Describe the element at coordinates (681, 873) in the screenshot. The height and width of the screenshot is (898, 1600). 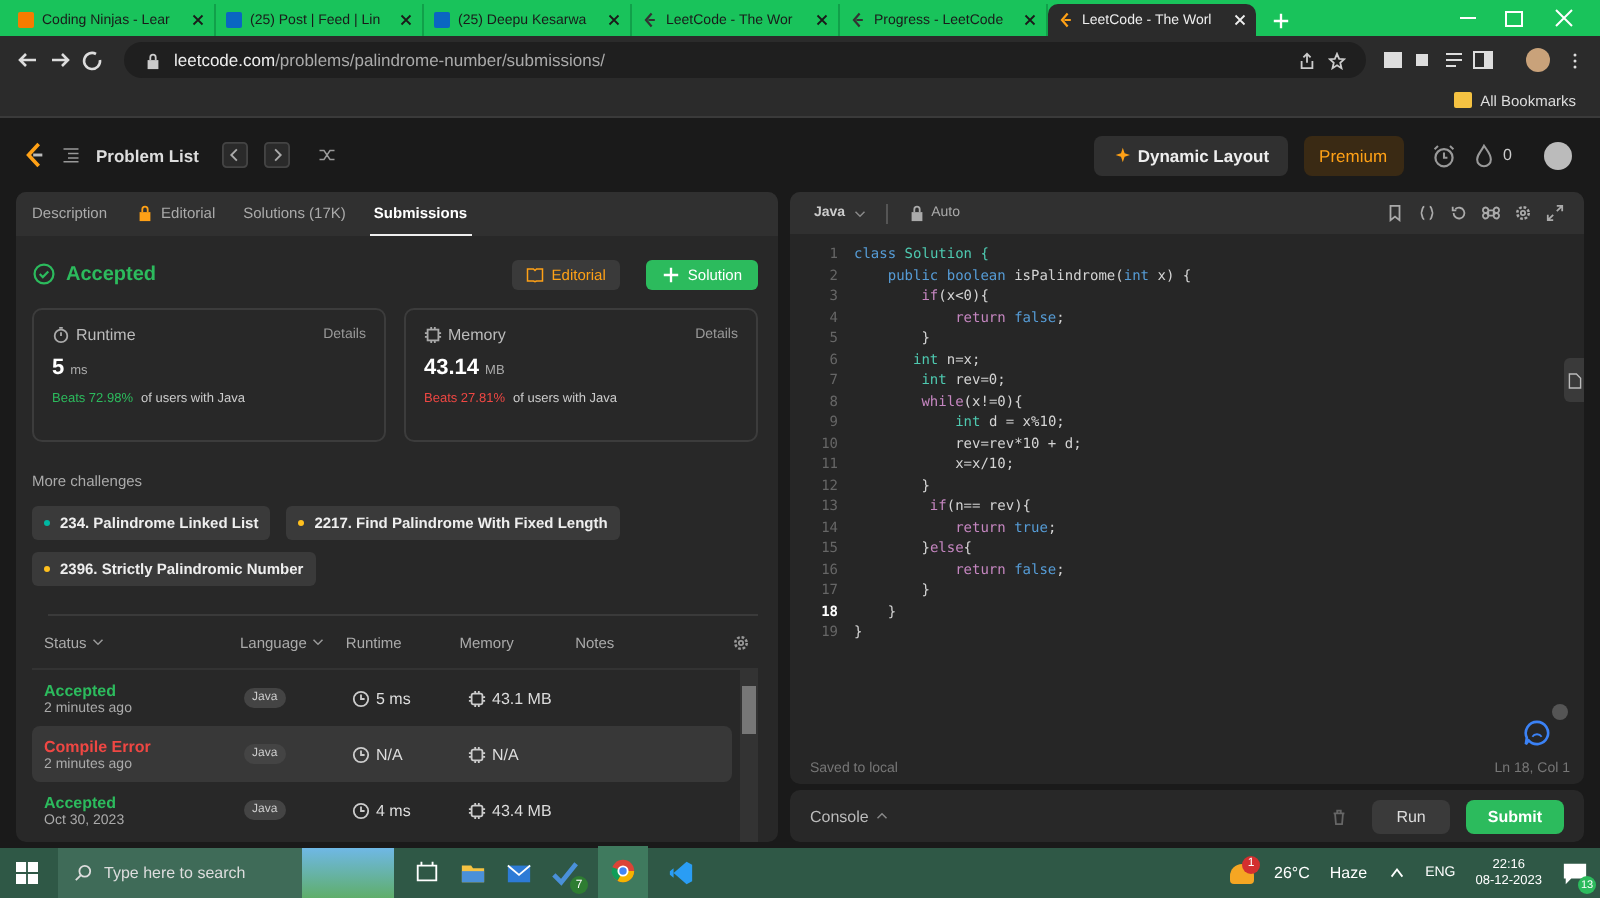
I see `code-editor-icon` at that location.